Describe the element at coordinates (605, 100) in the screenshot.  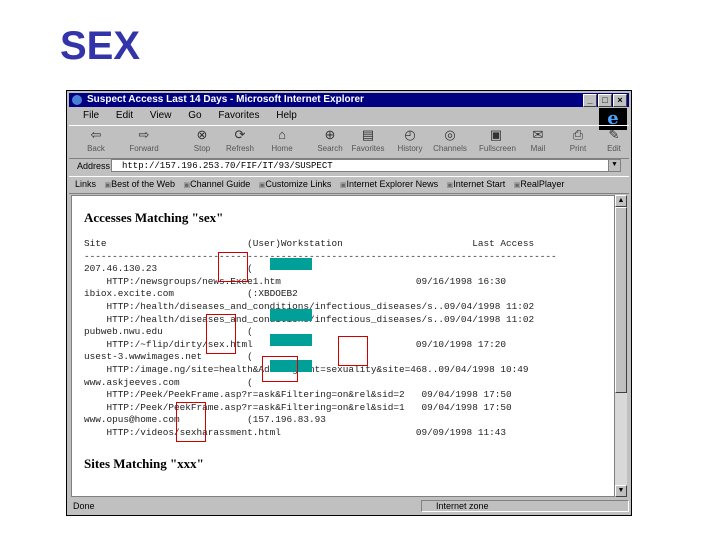
I see `maximize-button: □` at that location.